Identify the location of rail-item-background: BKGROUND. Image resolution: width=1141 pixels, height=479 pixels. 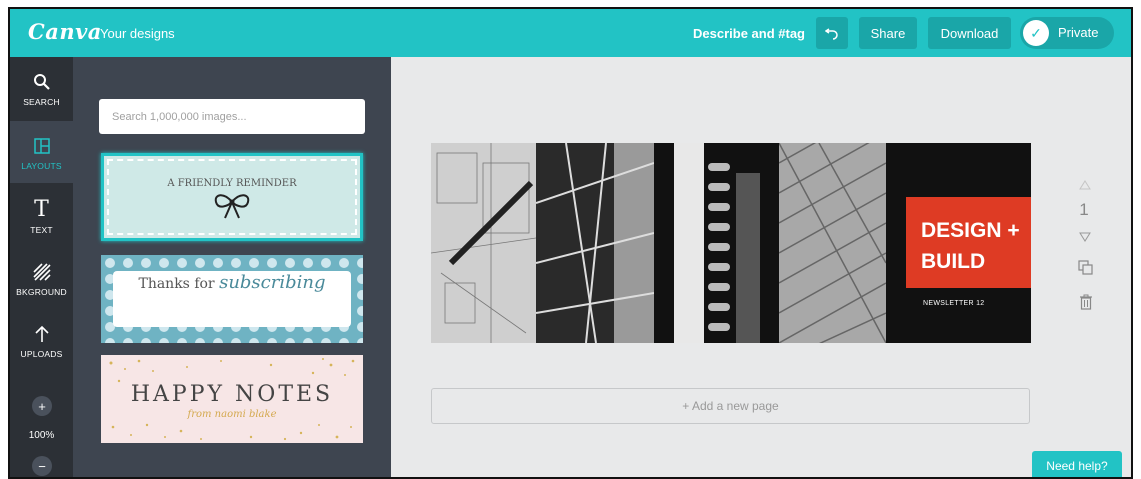
(41, 278).